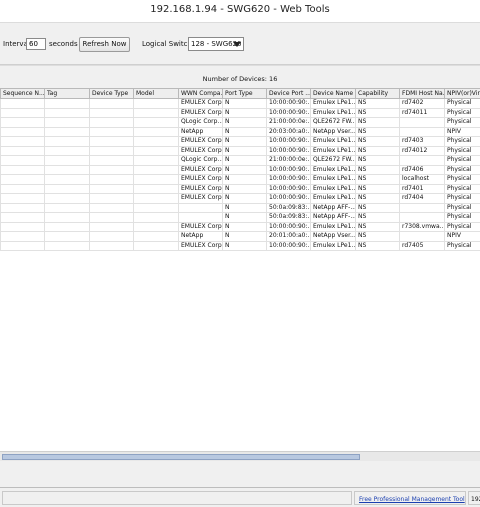 The image size is (480, 507). I want to click on scrollbar-thumb, so click(181, 457).